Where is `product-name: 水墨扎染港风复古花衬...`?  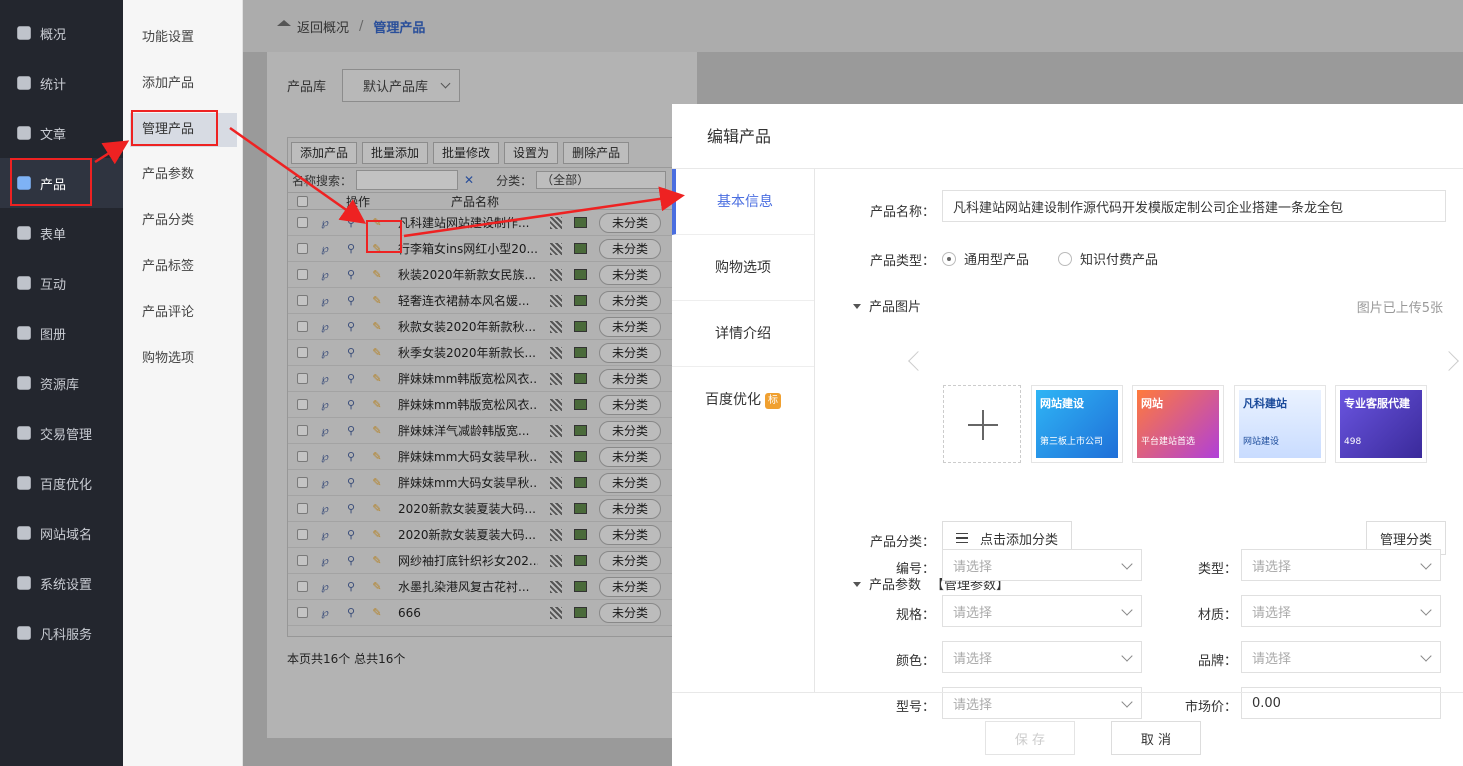 product-name: 水墨扎染港风复古花衬... is located at coordinates (468, 586).